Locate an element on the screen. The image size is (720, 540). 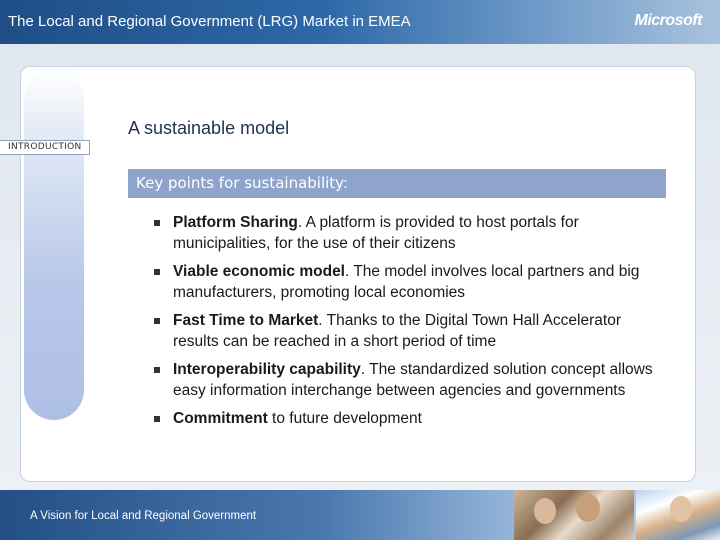
microsoft-logo: Microsoft is located at coordinates (668, 20).